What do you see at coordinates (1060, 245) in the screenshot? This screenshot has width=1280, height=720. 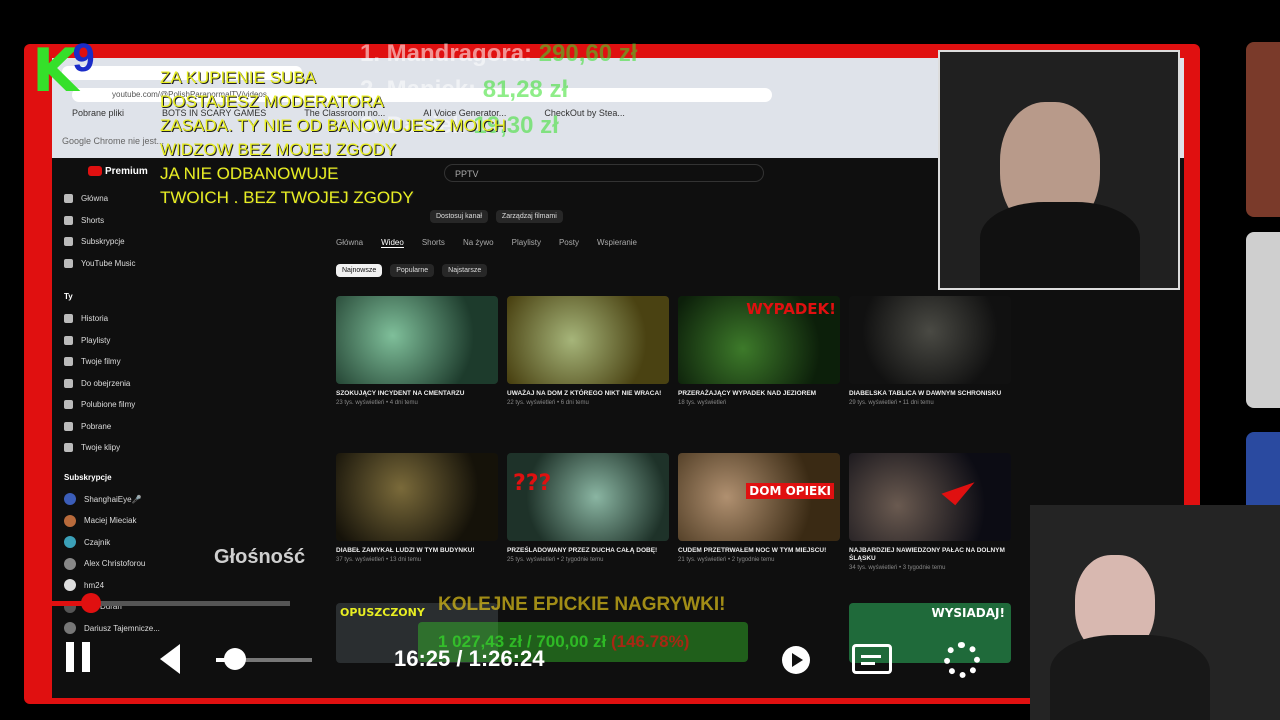 I see `person-body` at bounding box center [1060, 245].